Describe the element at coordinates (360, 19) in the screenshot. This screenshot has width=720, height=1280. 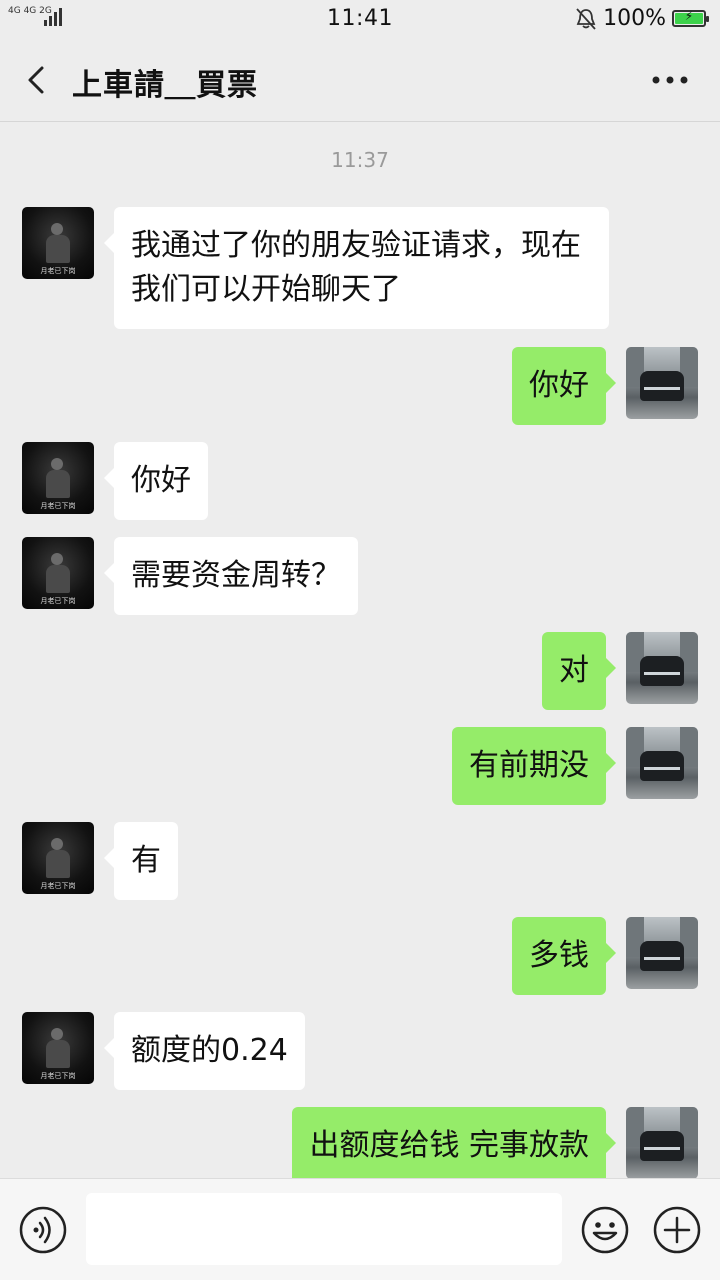
I see `status-bar: 4G 4G 2G 11:41 100% ⚡` at that location.